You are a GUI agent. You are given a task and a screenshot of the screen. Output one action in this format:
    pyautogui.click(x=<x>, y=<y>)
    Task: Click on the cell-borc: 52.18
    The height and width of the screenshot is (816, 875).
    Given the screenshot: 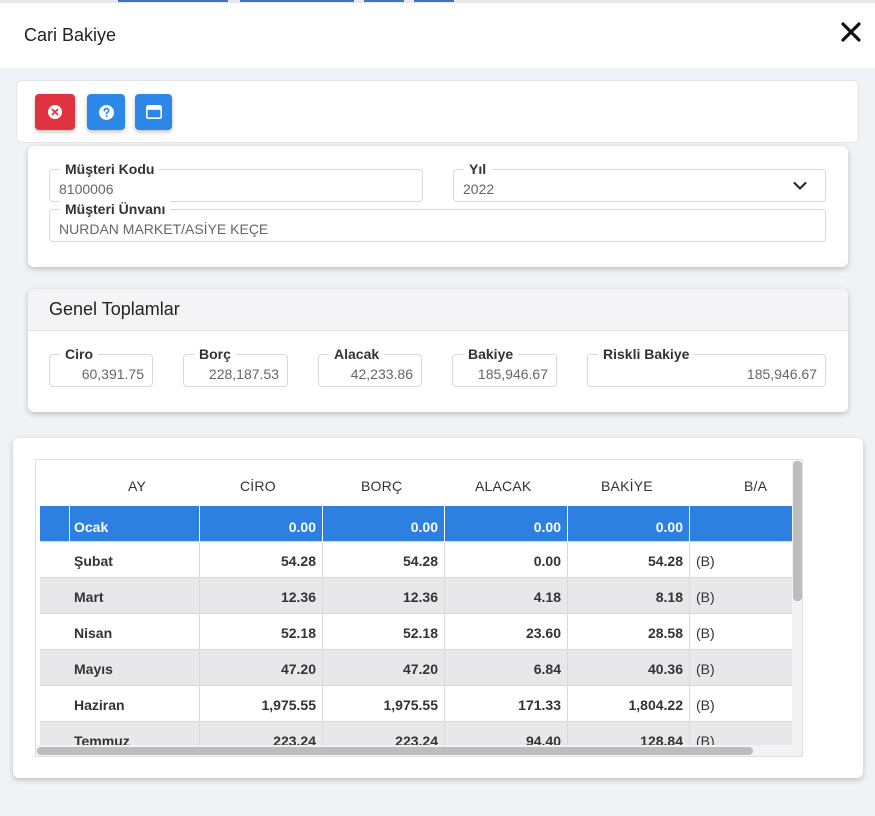 What is the action you would take?
    pyautogui.click(x=384, y=632)
    